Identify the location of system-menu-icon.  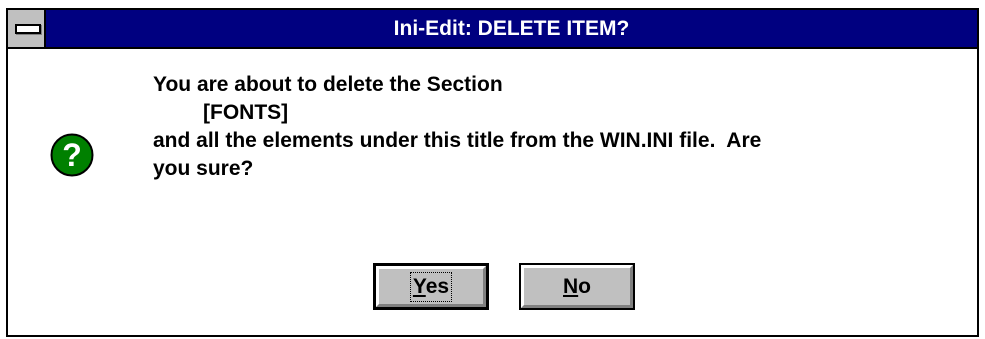
(28, 29).